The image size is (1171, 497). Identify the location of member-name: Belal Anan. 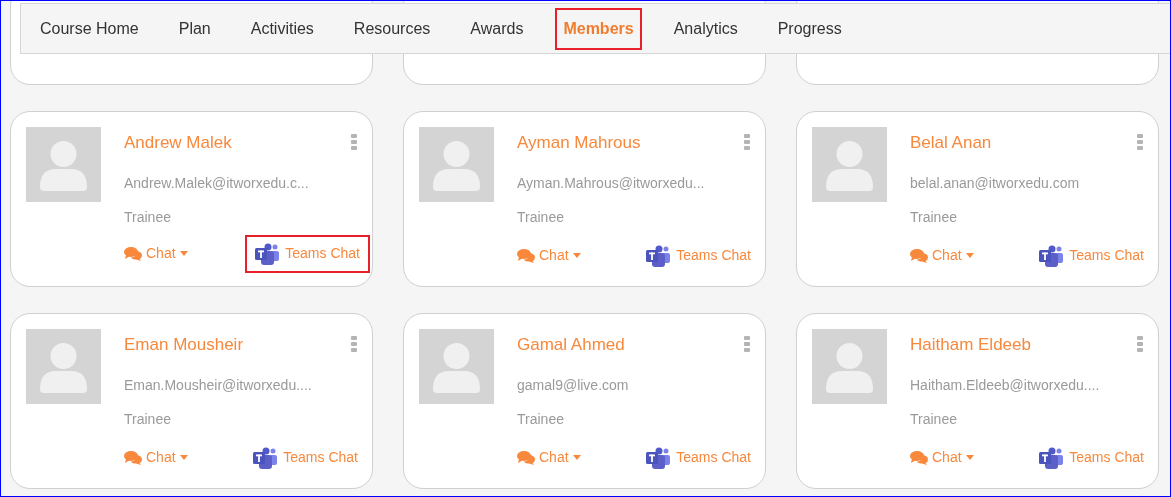
(951, 143).